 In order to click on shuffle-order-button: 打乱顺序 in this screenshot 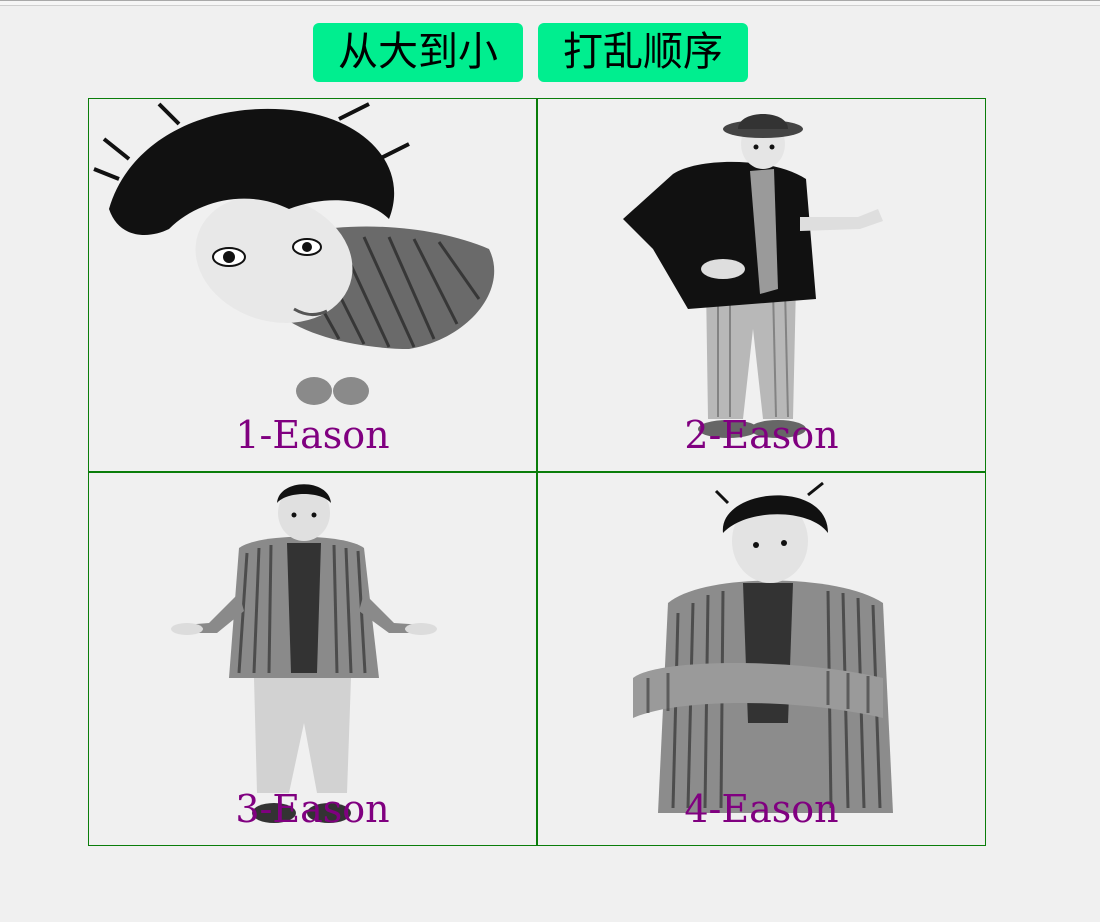, I will do `click(643, 52)`.